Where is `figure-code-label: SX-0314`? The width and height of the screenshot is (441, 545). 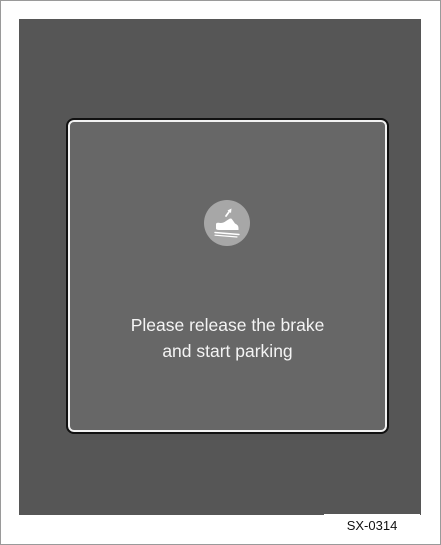
figure-code-label: SX-0314 is located at coordinates (372, 525).